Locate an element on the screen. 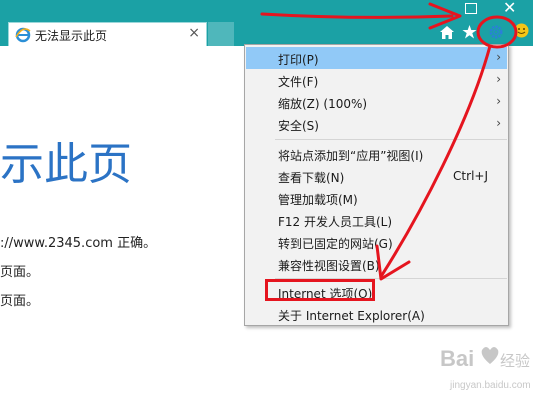 The height and width of the screenshot is (397, 533). svg-text: jingyan.baidu.com is located at coordinates (490, 385).